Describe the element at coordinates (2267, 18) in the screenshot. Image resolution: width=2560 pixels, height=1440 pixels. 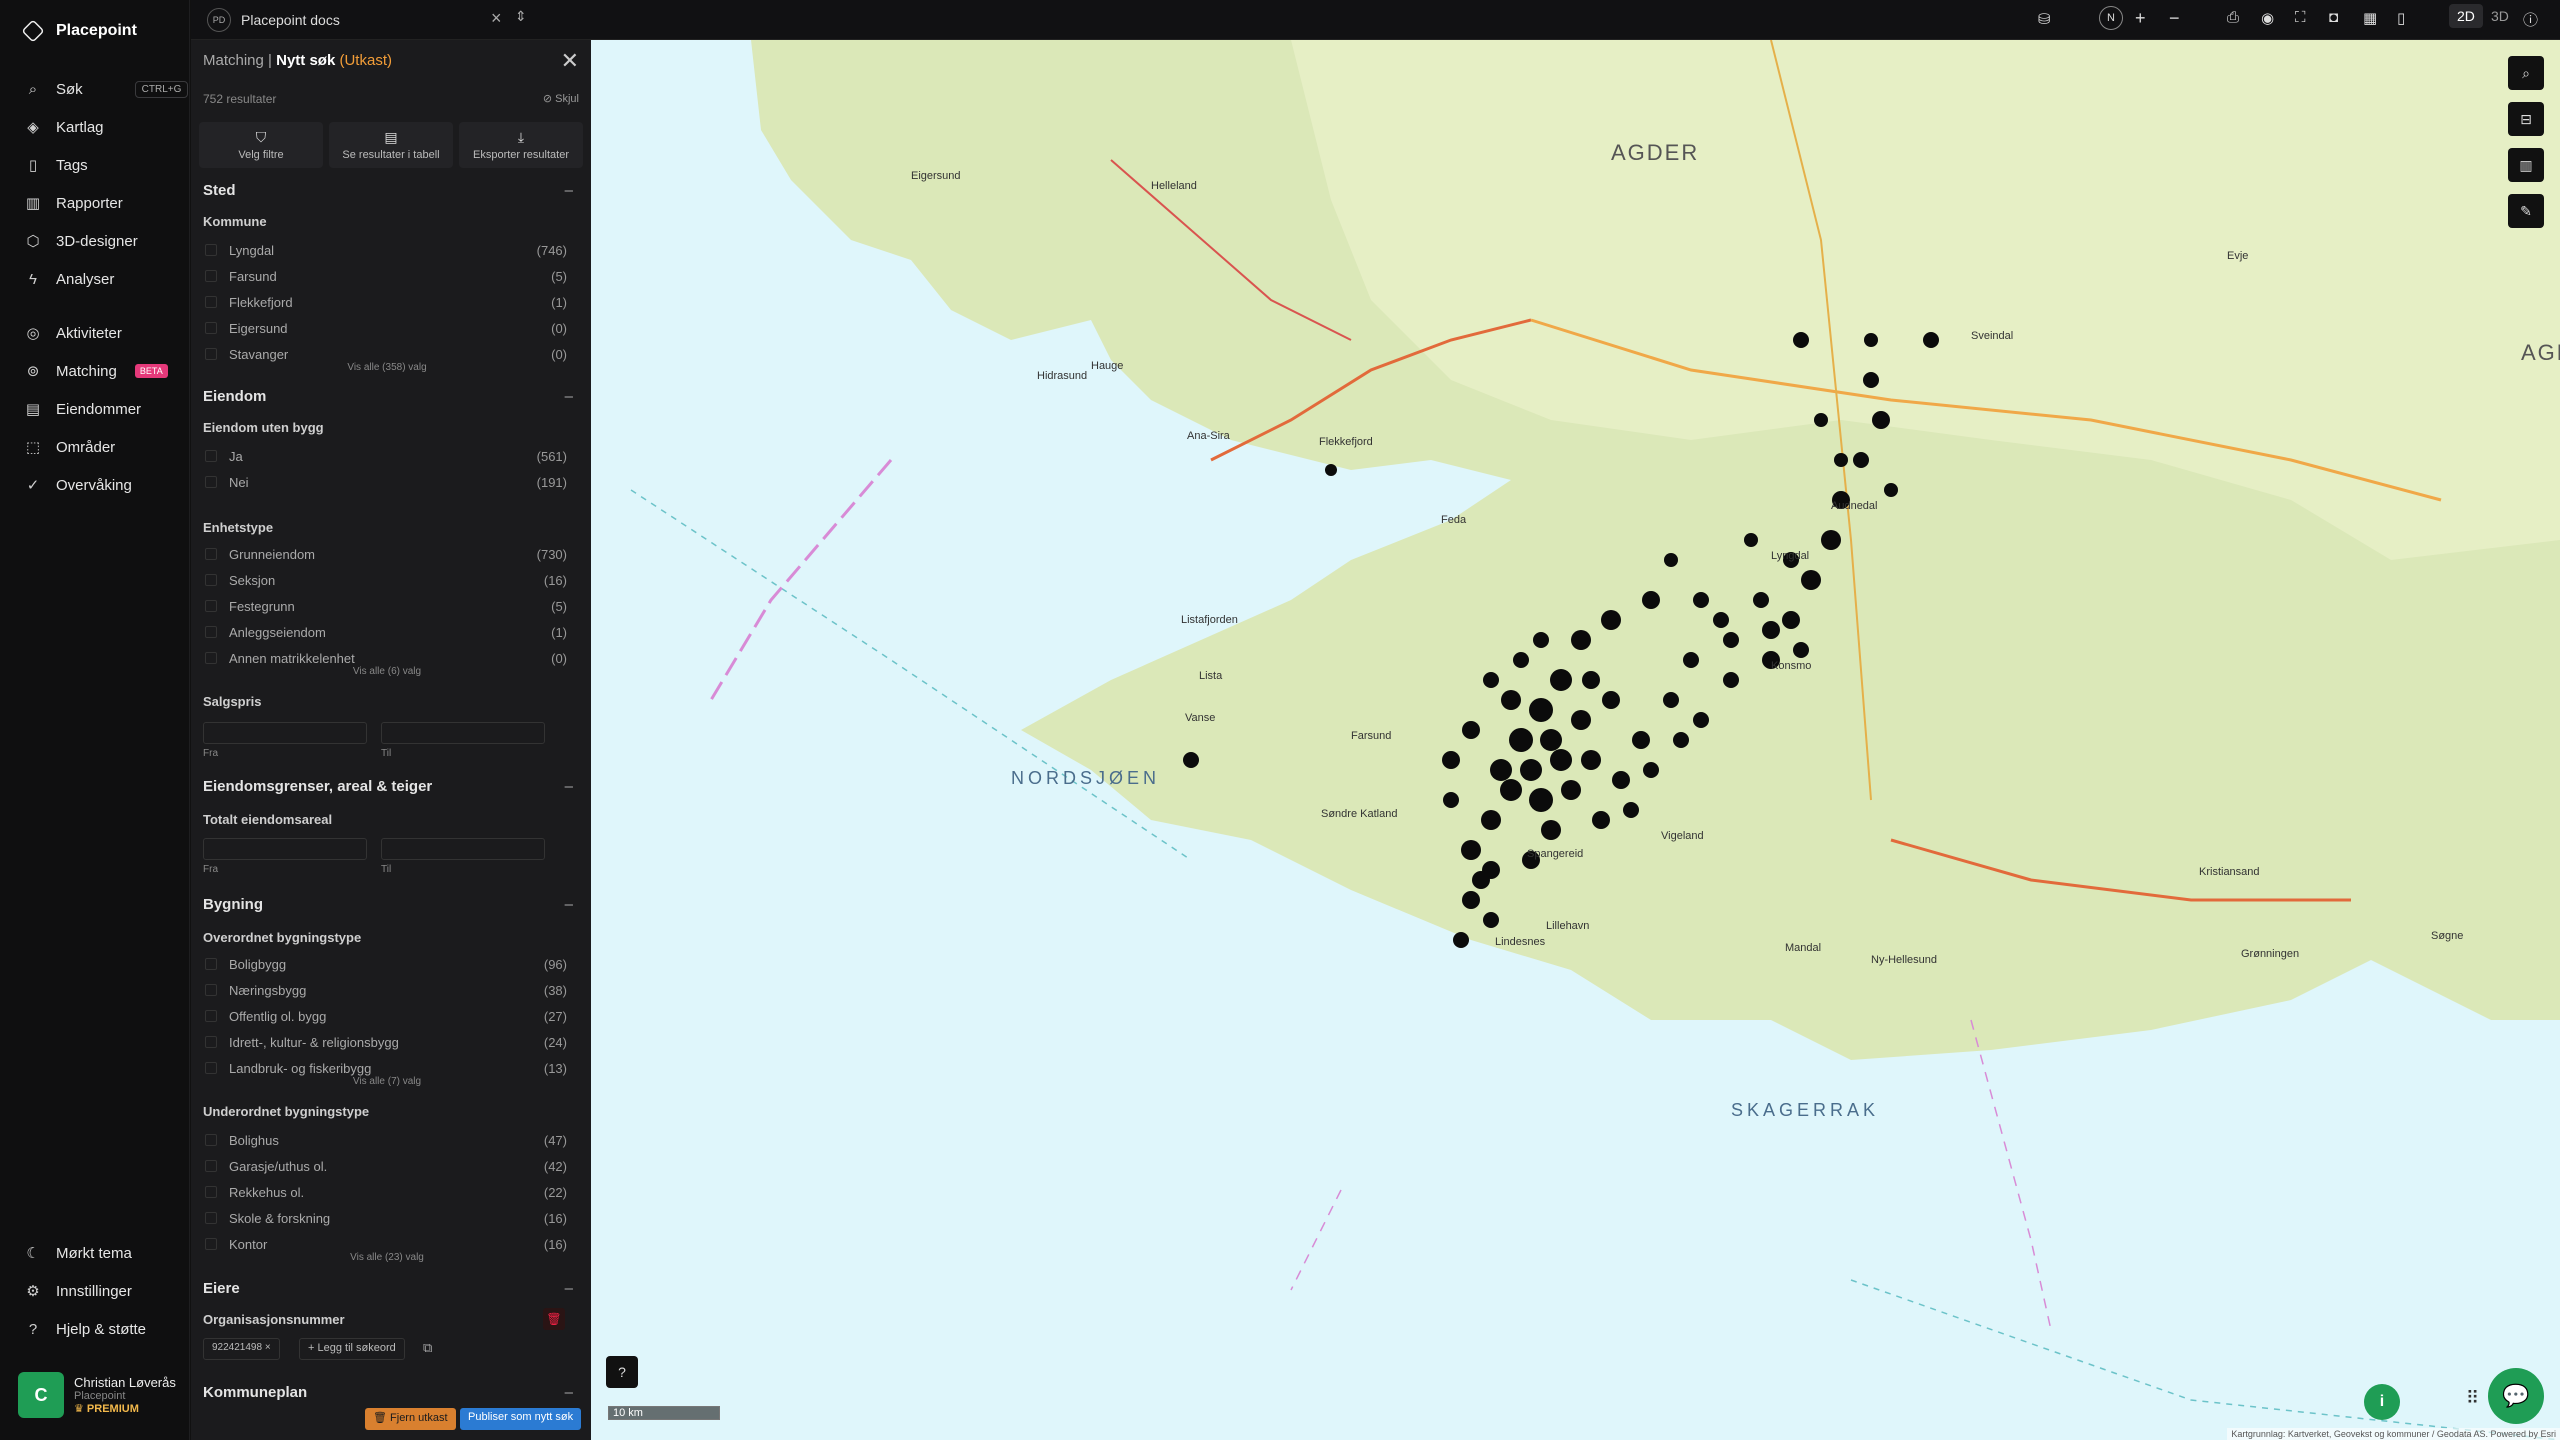
I see `eye-icon: ◉` at that location.